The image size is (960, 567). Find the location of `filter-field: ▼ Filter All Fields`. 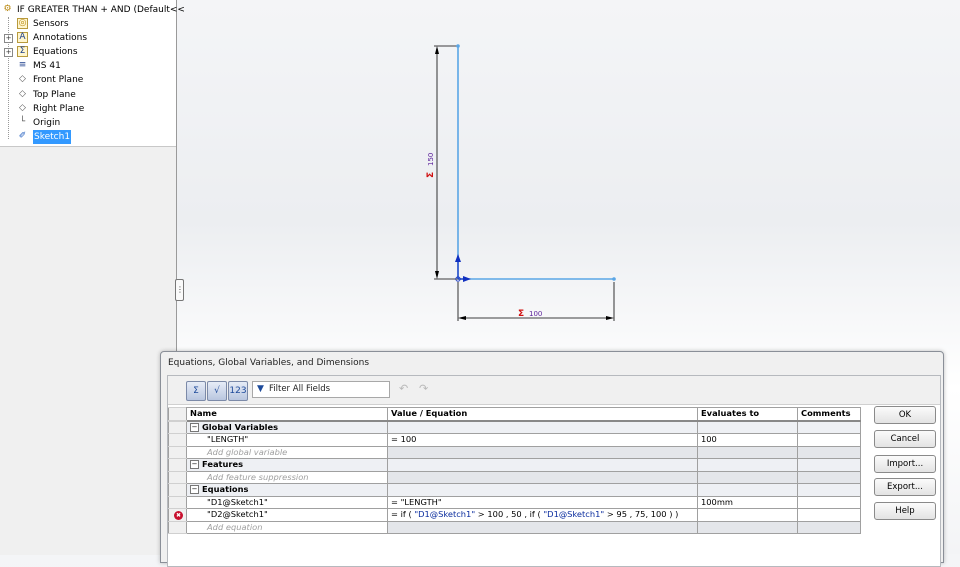

filter-field: ▼ Filter All Fields is located at coordinates (321, 389).